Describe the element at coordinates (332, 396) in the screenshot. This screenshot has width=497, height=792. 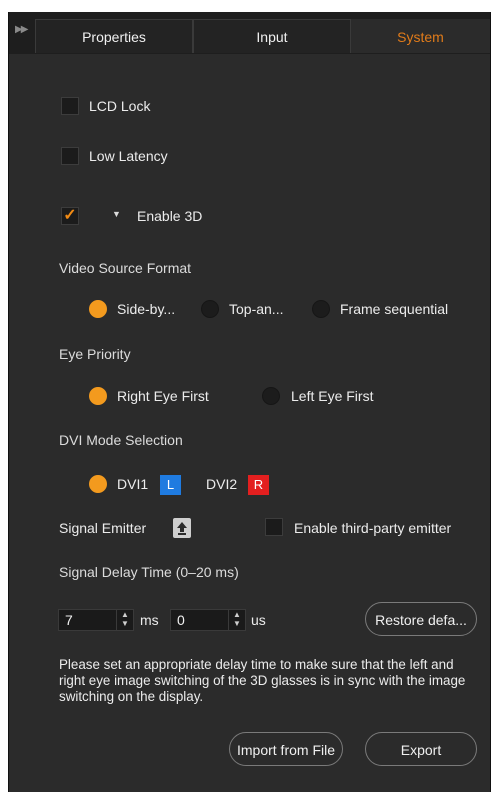
I see `radio-left-eye-first-label: Left Eye First` at that location.